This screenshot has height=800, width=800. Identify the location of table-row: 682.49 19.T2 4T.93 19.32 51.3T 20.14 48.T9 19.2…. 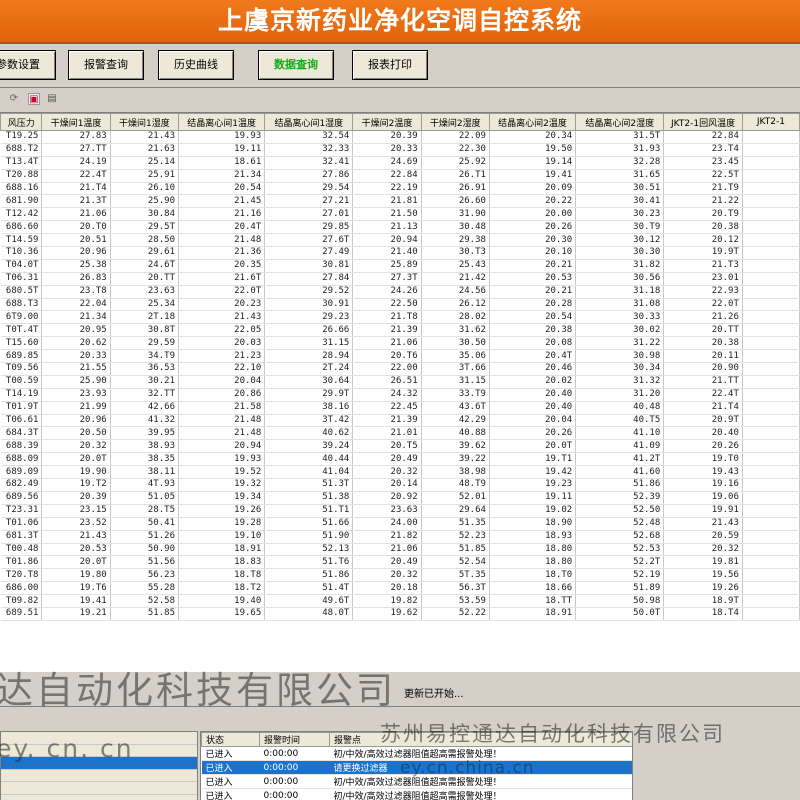
(400, 485).